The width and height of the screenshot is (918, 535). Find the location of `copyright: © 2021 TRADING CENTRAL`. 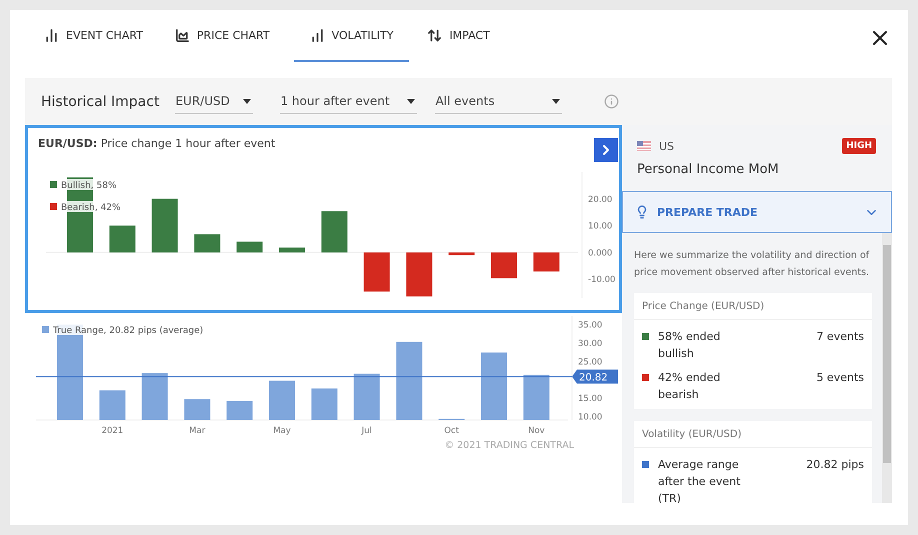

copyright: © 2021 TRADING CENTRAL is located at coordinates (509, 445).